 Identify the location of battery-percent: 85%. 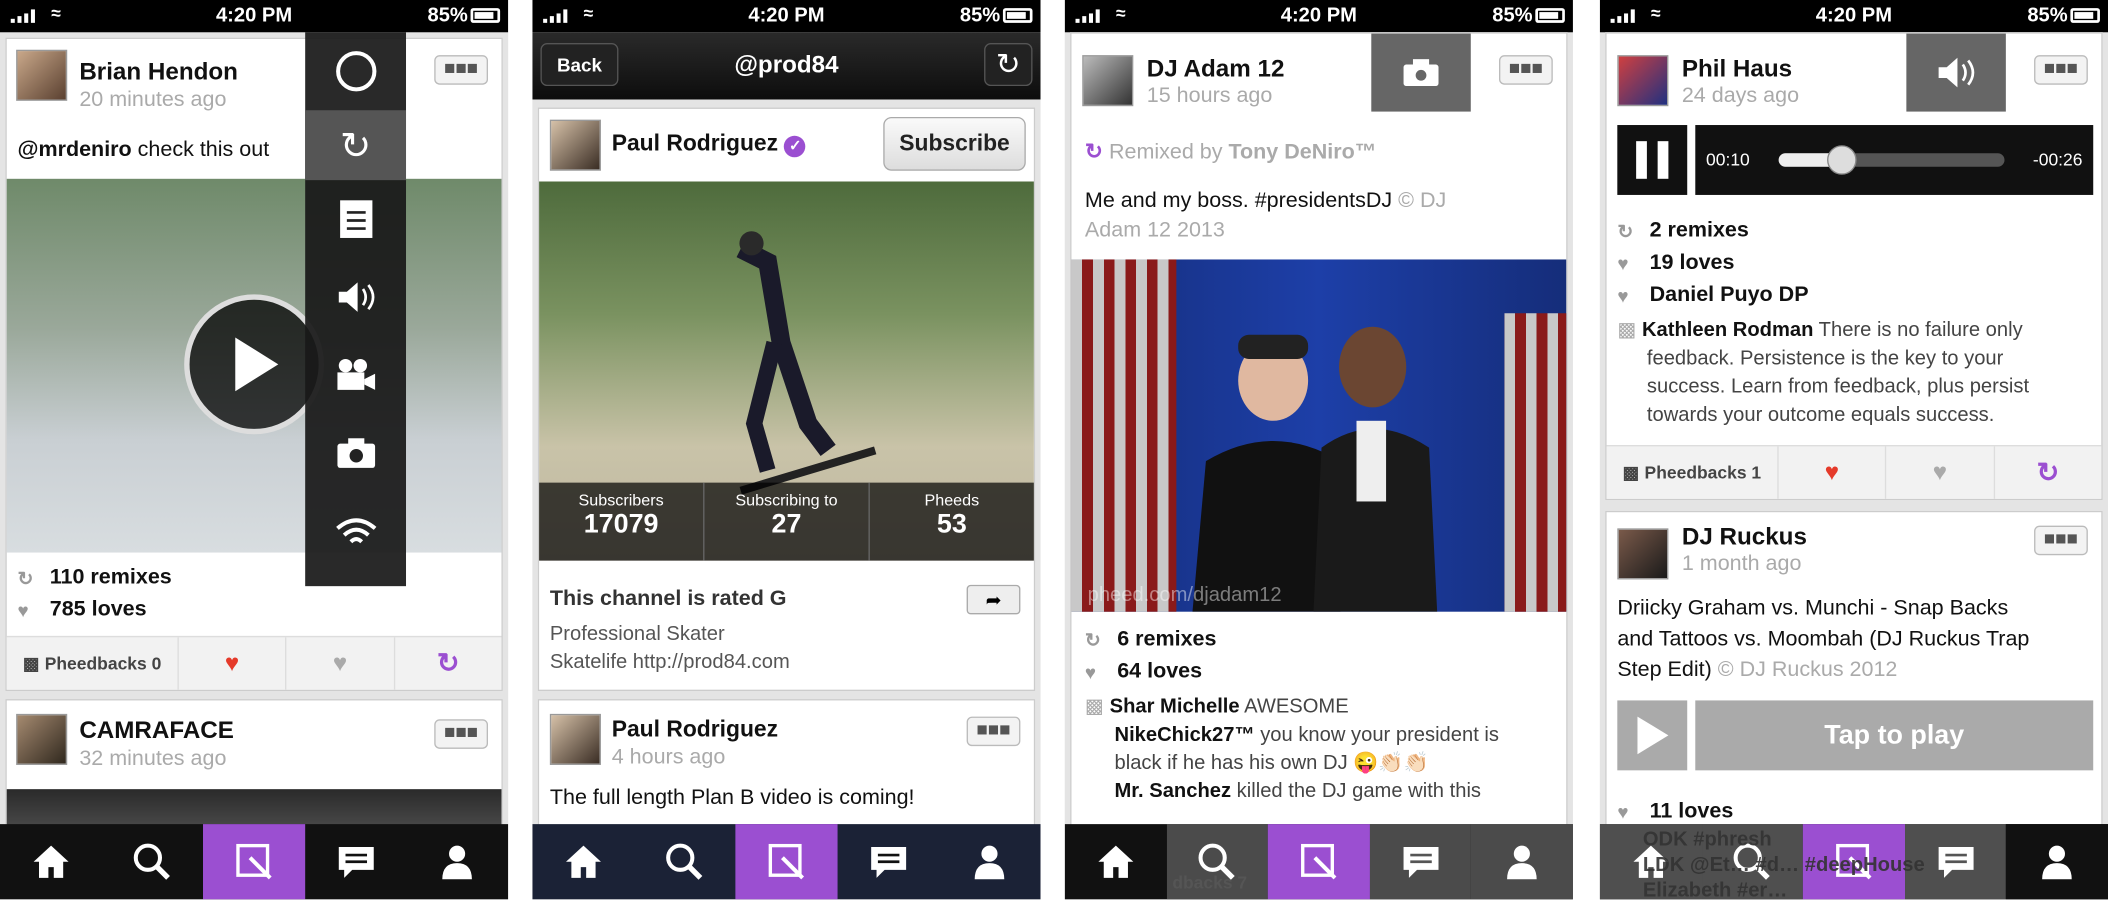
(2047, 15).